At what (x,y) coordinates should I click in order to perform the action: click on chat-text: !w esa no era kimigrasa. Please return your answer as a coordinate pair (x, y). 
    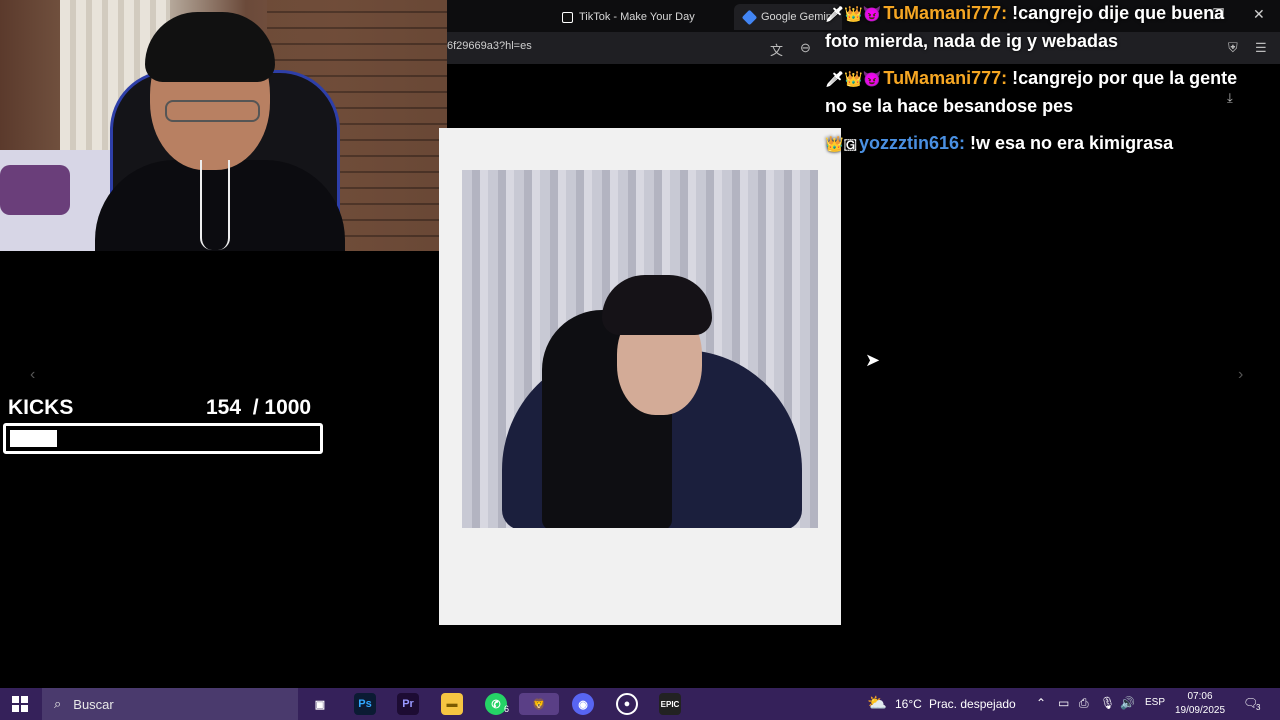
    Looking at the image, I should click on (1072, 143).